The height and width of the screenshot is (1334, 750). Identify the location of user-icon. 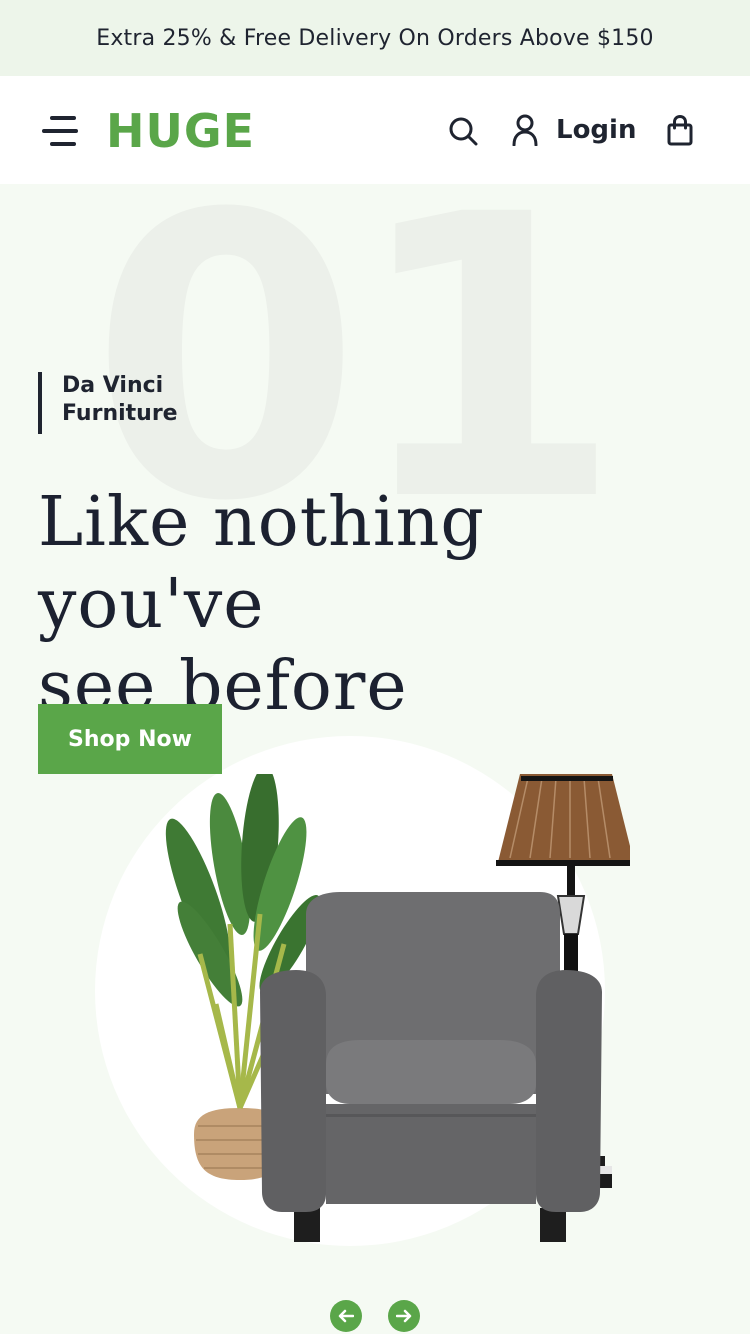
(525, 130).